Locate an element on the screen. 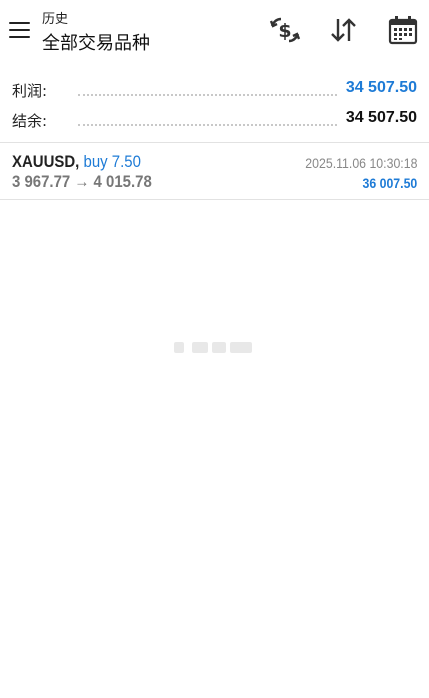 The height and width of the screenshot is (698, 429). trade-title: XAUUSD, buy 7.50 is located at coordinates (76, 162).